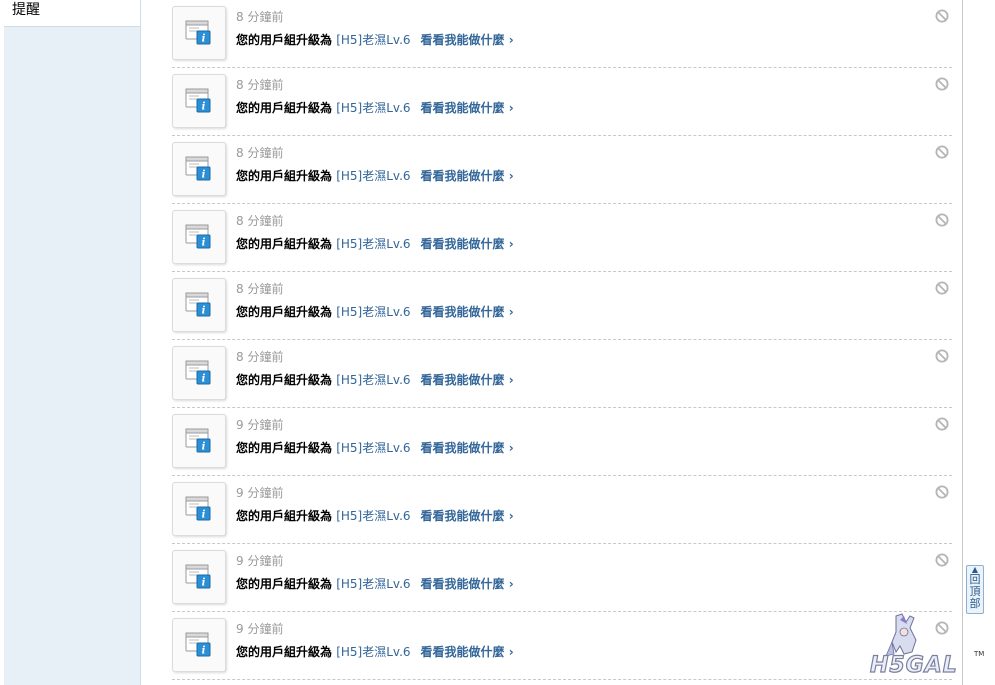 The image size is (995, 685). I want to click on back-to-top-label: 回頂部, so click(975, 591).